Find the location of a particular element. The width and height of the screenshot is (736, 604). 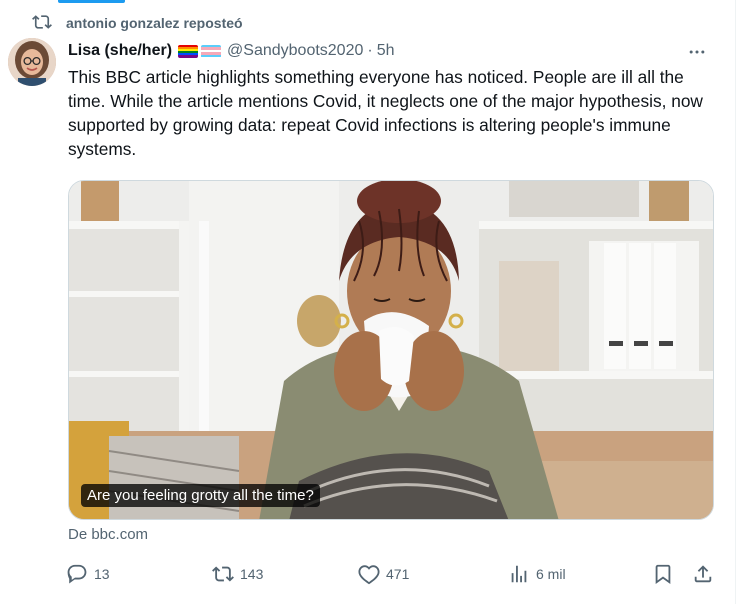

reply-count: 13 is located at coordinates (102, 574).